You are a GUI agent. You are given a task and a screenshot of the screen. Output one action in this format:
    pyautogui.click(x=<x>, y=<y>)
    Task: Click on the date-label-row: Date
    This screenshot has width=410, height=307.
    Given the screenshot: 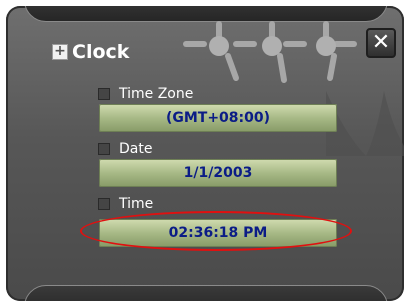 What is the action you would take?
    pyautogui.click(x=125, y=149)
    